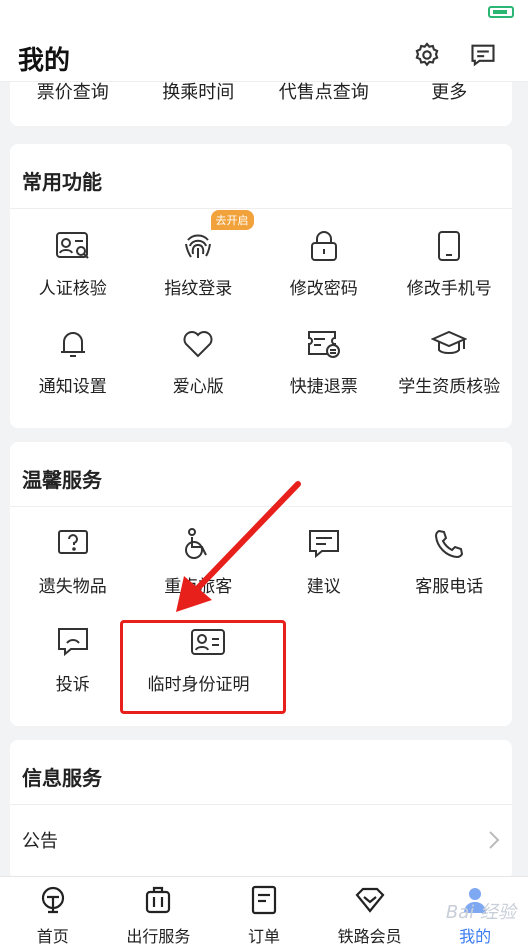 The image size is (528, 952). Describe the element at coordinates (324, 344) in the screenshot. I see `refund-ticket-icon` at that location.